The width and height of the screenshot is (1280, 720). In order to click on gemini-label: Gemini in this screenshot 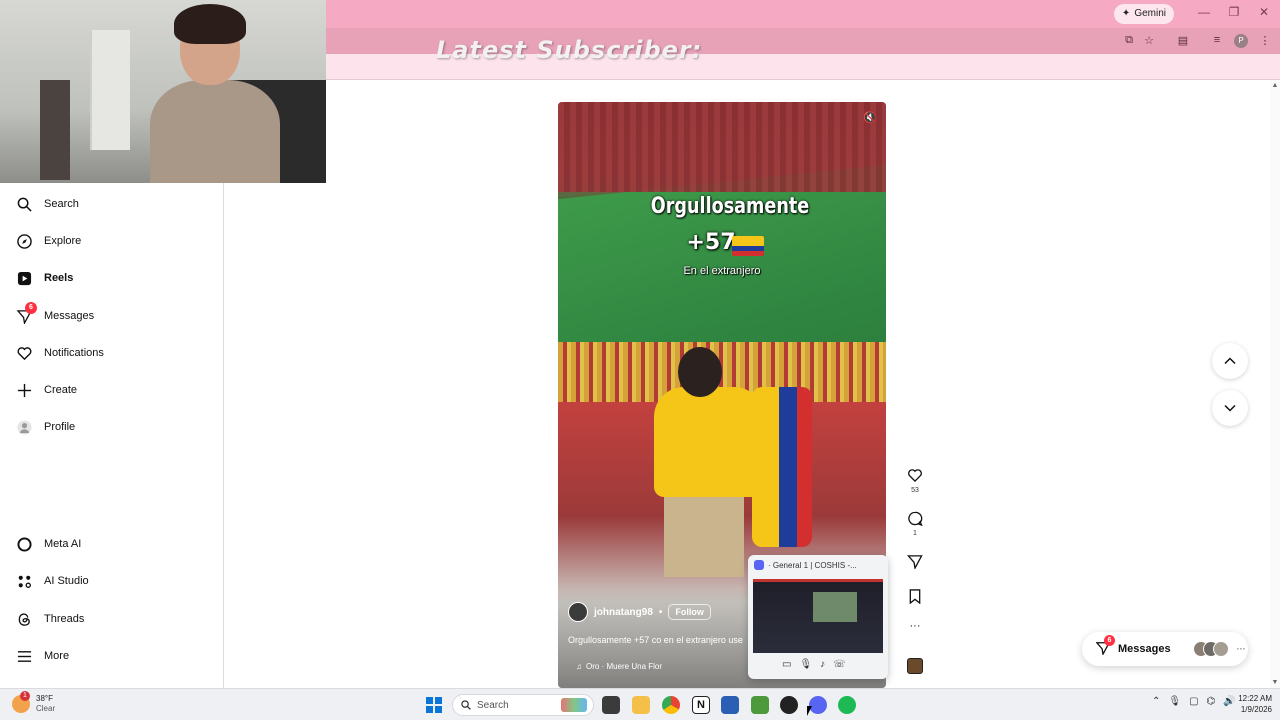, I will do `click(1150, 13)`.